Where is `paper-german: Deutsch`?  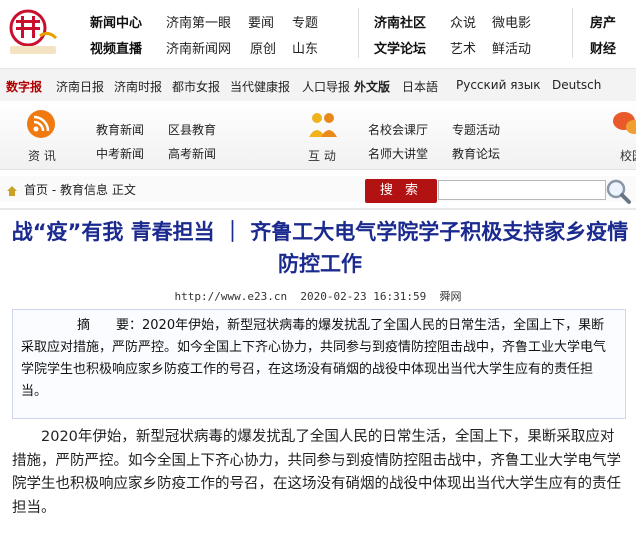
paper-german: Deutsch is located at coordinates (576, 85).